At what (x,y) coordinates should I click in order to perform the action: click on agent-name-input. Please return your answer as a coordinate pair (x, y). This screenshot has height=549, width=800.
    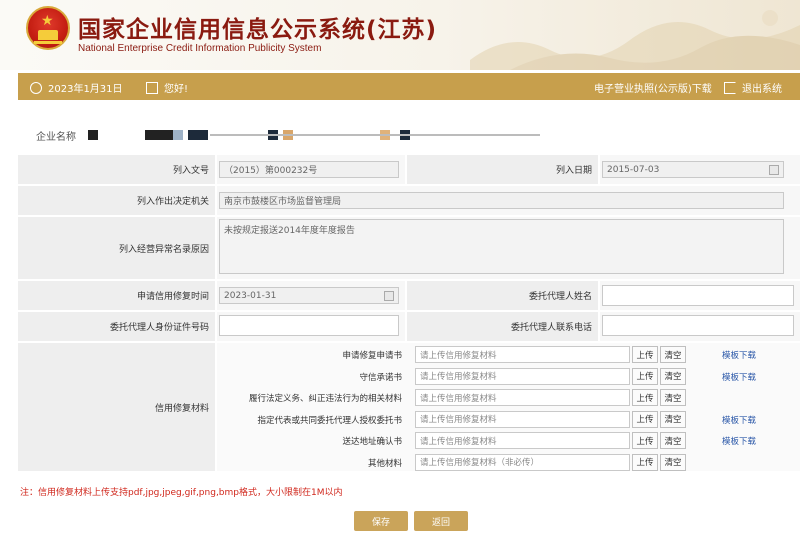
    Looking at the image, I should click on (698, 295).